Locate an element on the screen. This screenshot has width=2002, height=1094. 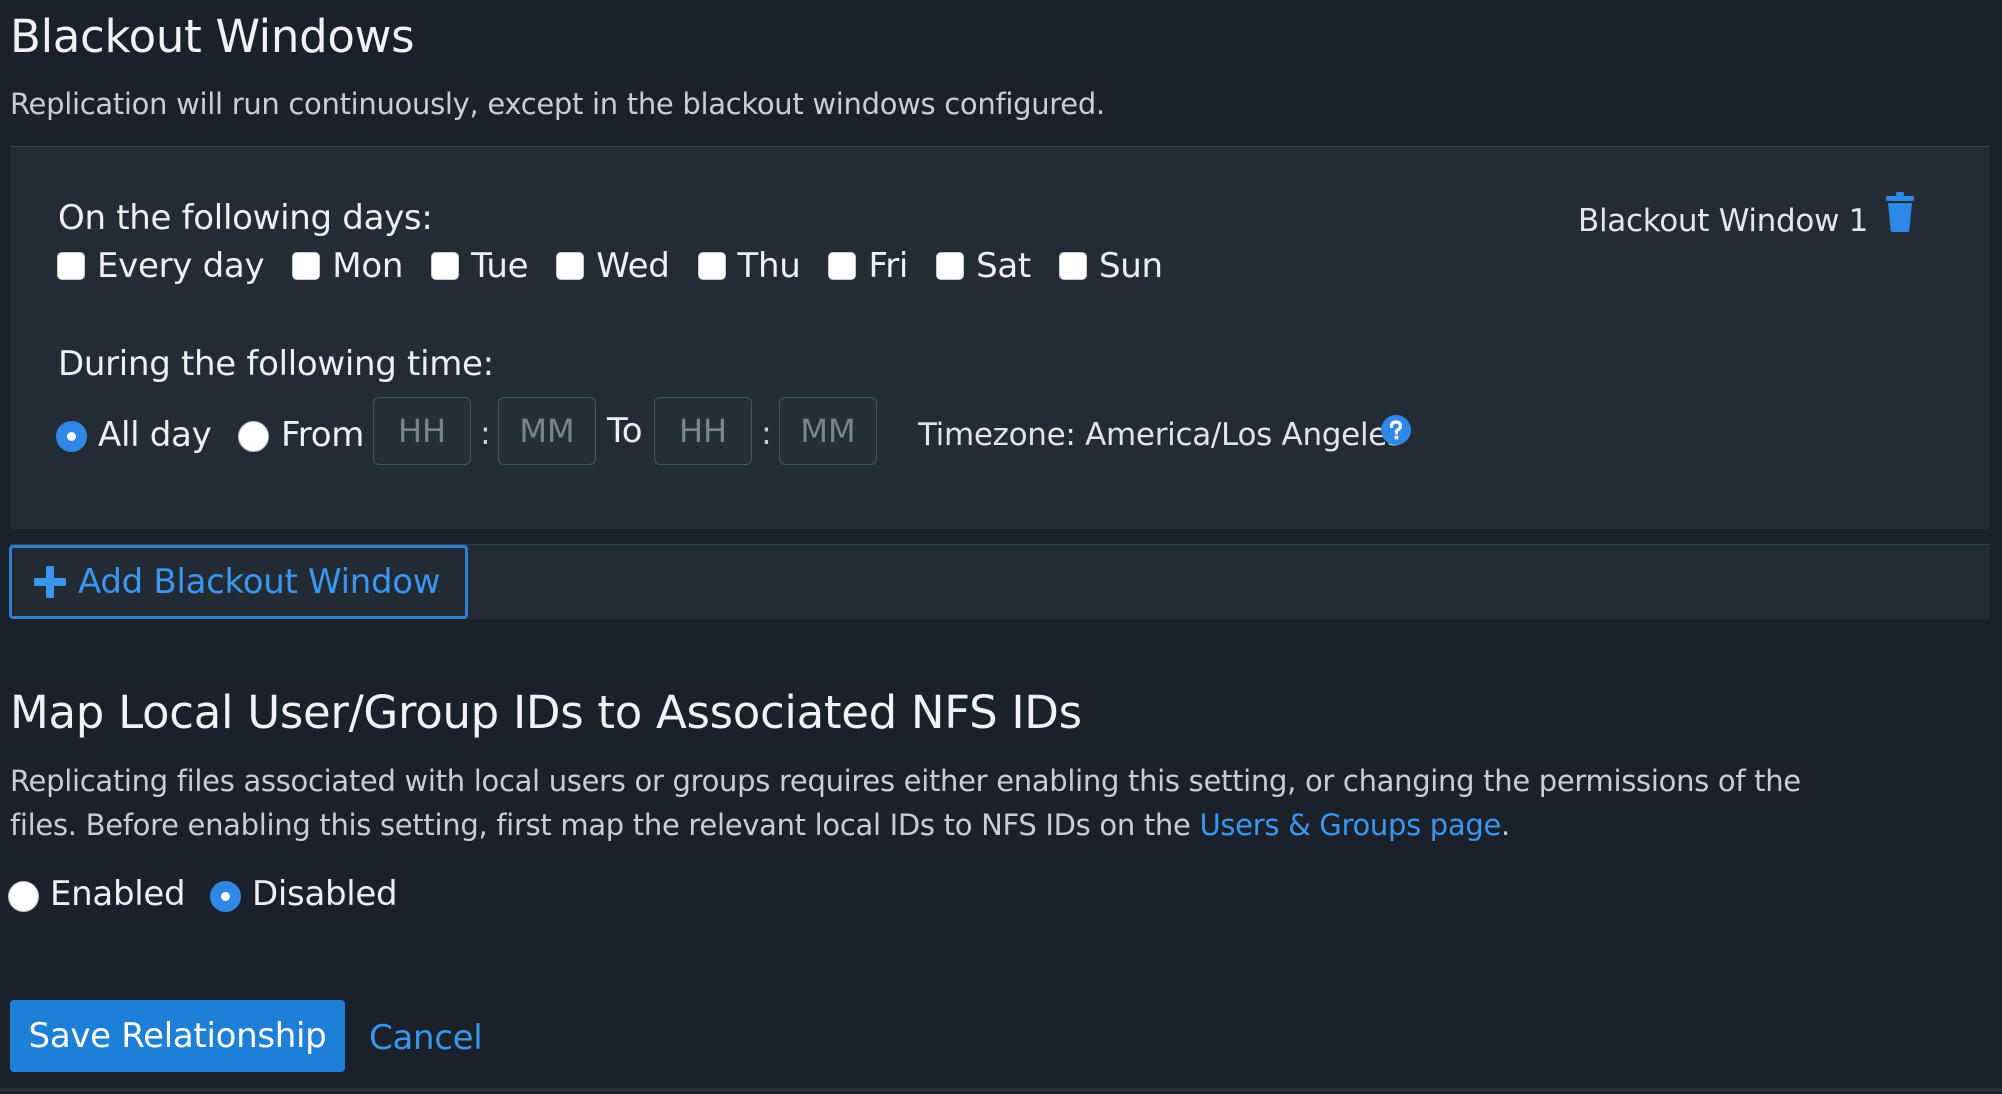
to-label: To is located at coordinates (625, 431).